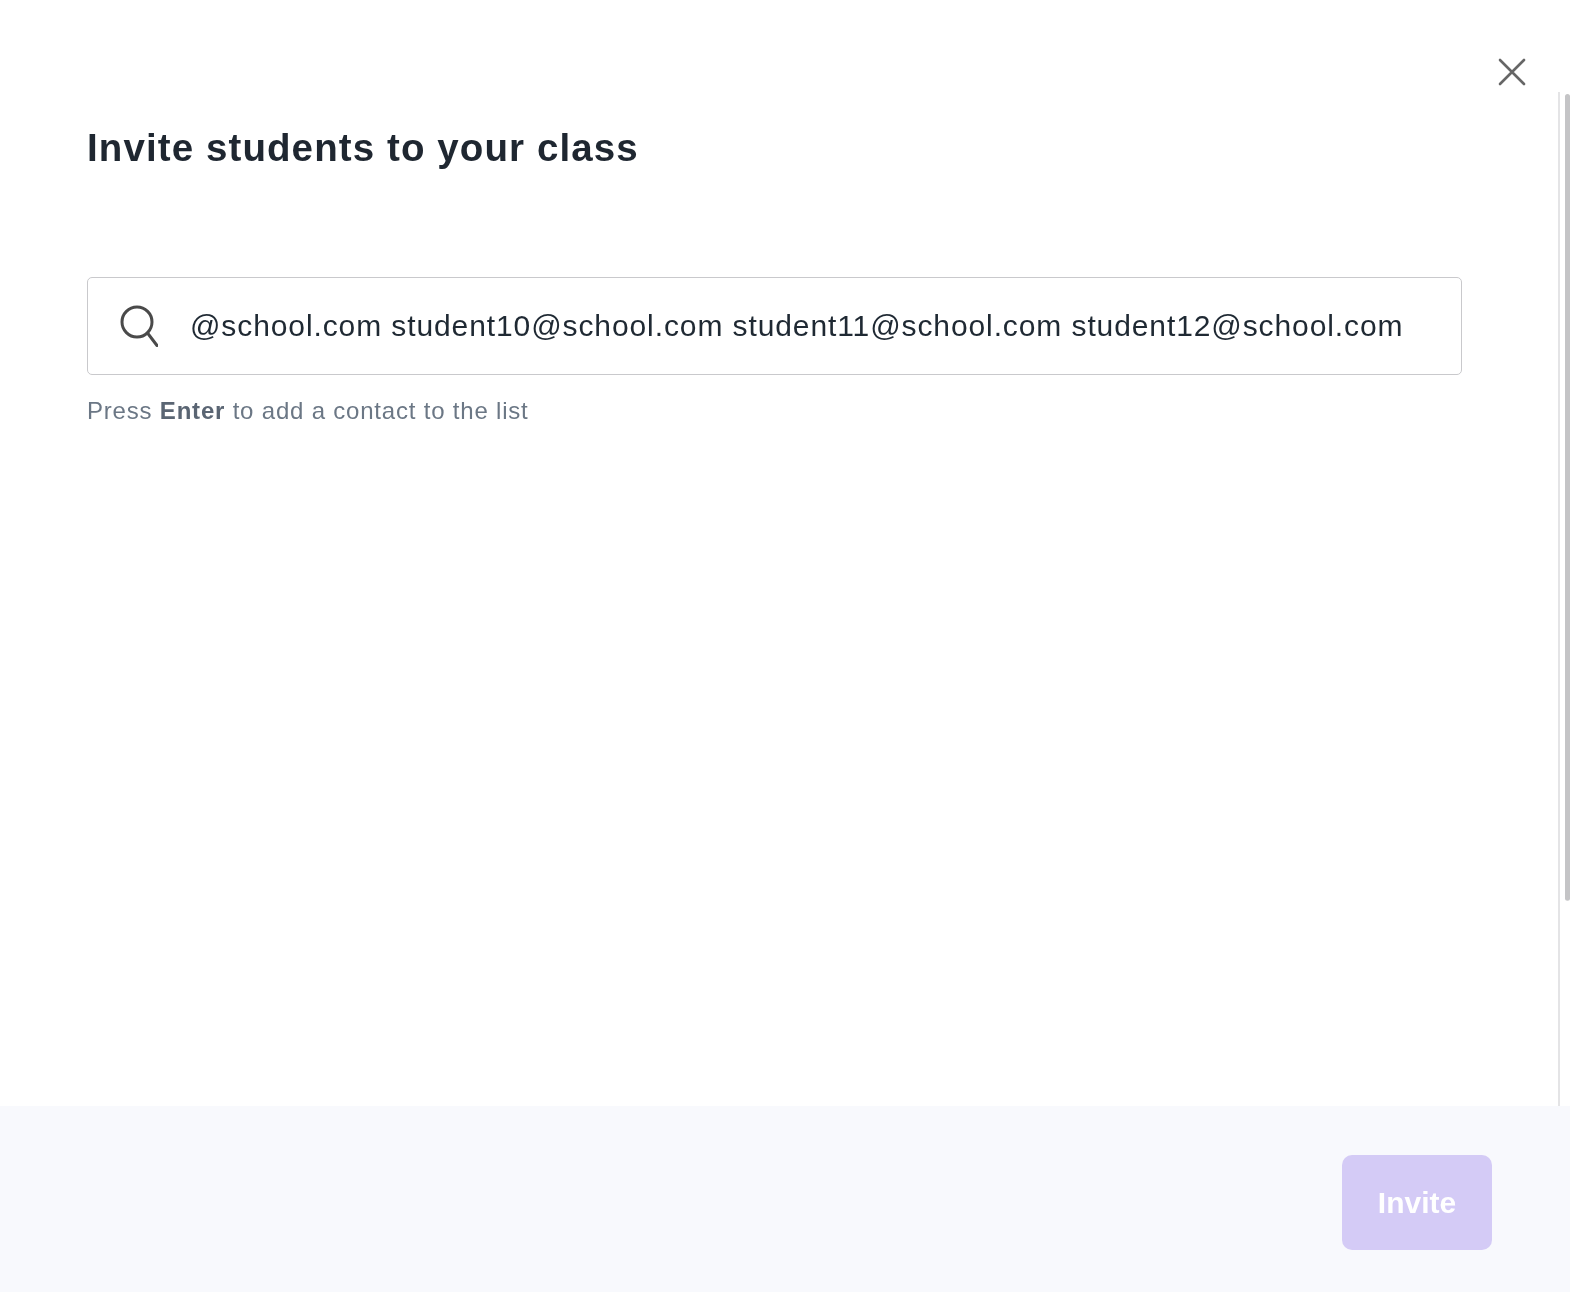 This screenshot has height=1292, width=1570. Describe the element at coordinates (308, 411) in the screenshot. I see `hint-text: Press Enter to add a contact to the list` at that location.